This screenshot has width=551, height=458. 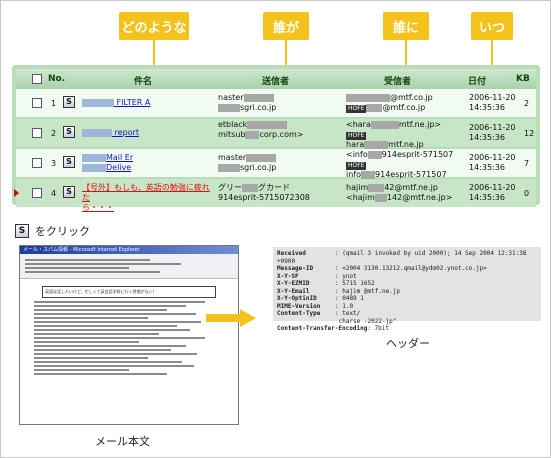 What do you see at coordinates (129, 330) in the screenshot?
I see `mail-body-content: 英語は話したいけど、忙しくて英会話学校に行く時間がない！` at bounding box center [129, 330].